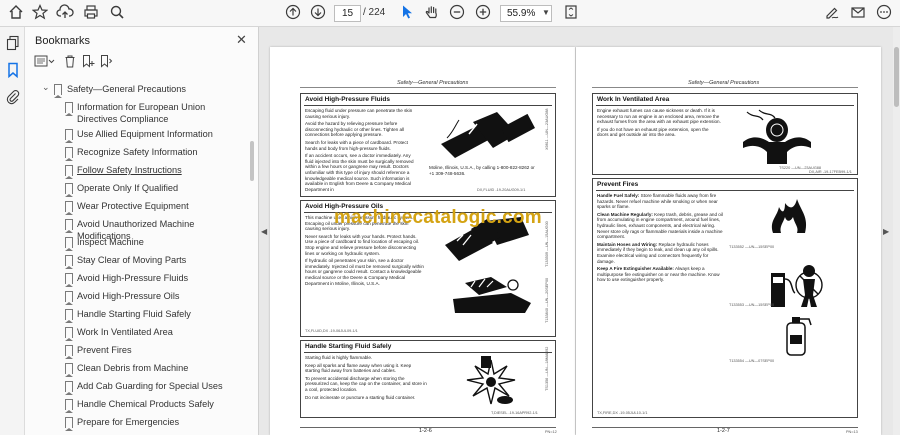 Image resolution: width=900 pixels, height=435 pixels. I want to click on next-spread-icon: ▶, so click(886, 231).